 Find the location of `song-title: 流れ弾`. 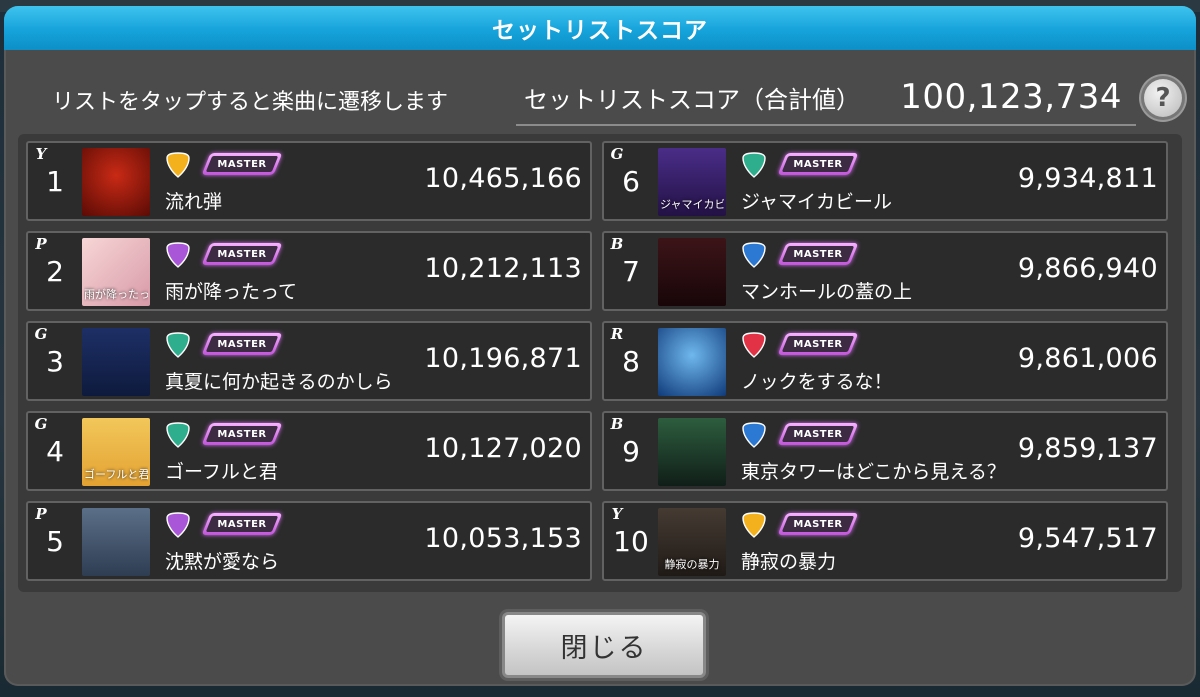

song-title: 流れ弾 is located at coordinates (194, 202).